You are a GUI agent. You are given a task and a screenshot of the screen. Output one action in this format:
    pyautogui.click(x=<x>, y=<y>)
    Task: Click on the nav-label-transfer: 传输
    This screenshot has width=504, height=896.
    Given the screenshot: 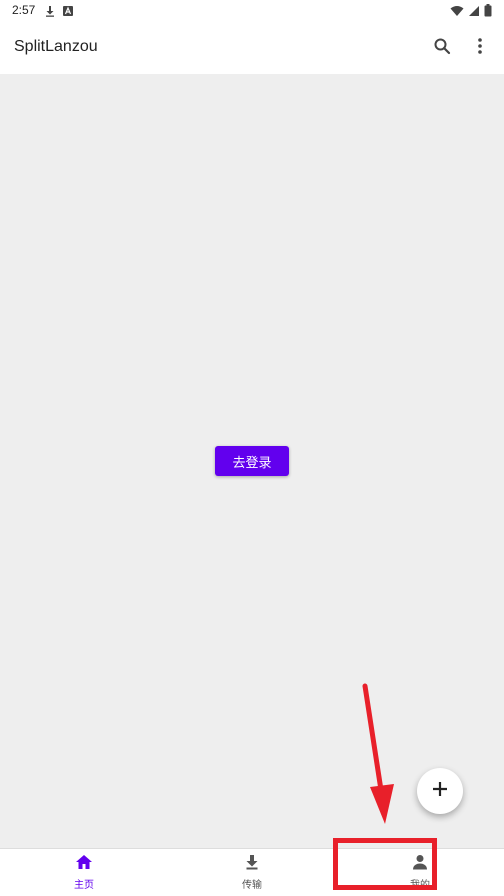 What is the action you would take?
    pyautogui.click(x=252, y=885)
    